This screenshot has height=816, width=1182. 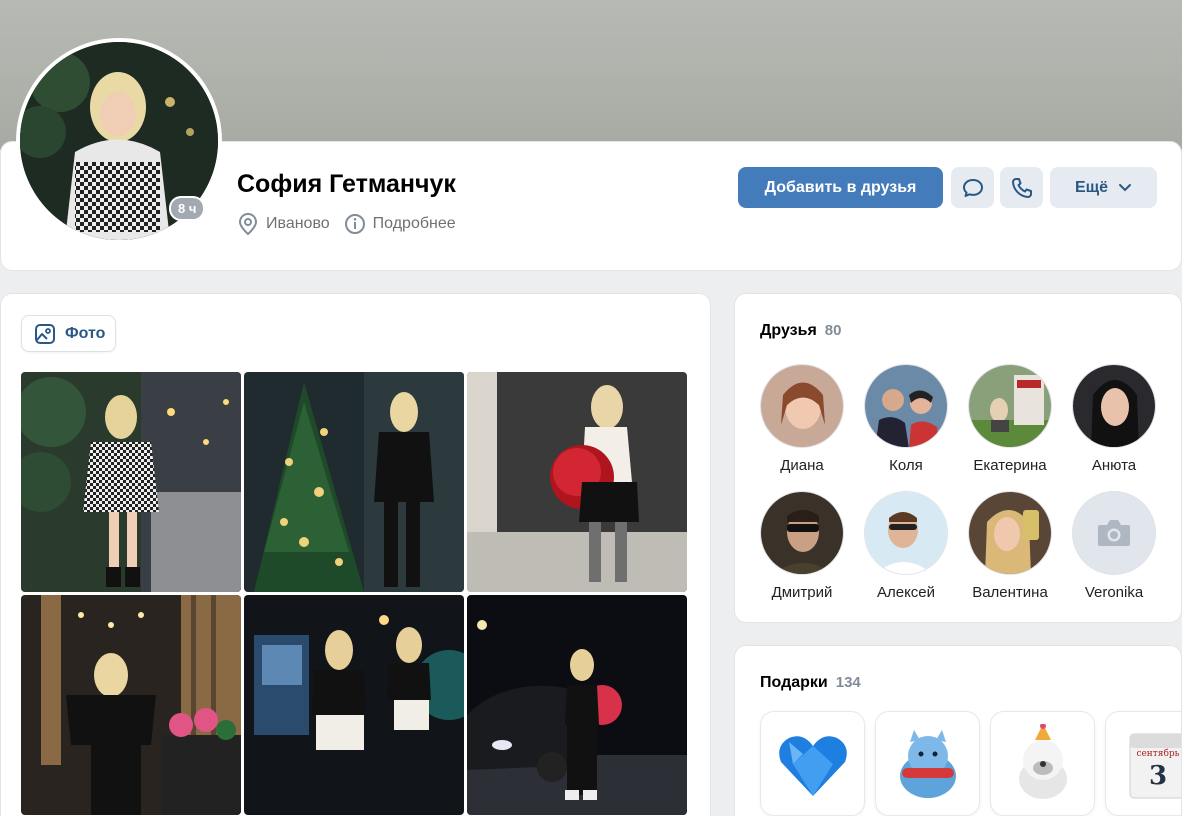 I want to click on gifts-count: 134, so click(x=848, y=682).